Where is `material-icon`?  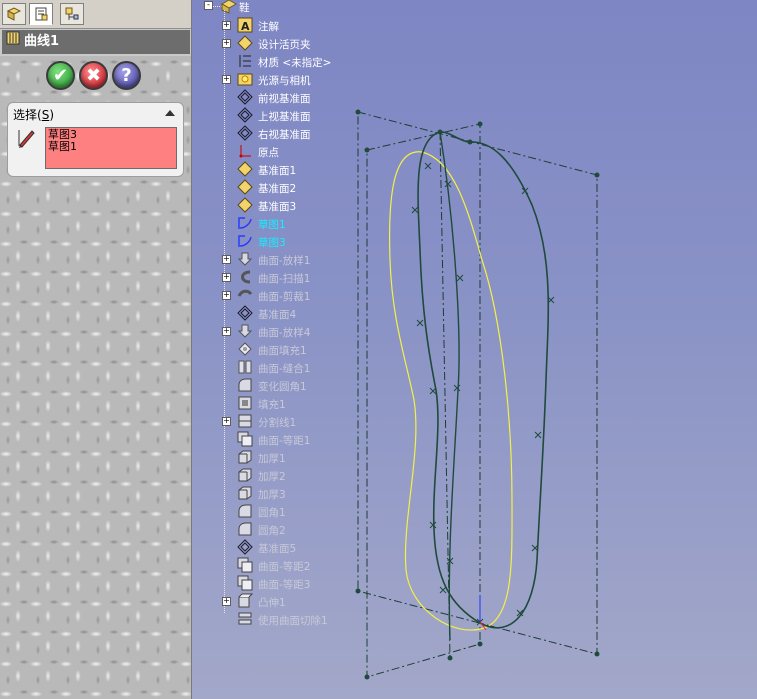
material-icon is located at coordinates (244, 61).